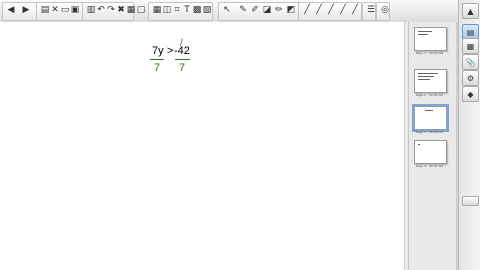  Describe the element at coordinates (331, 10) in the screenshot. I see `line-style-3-icon: ╱` at that location.